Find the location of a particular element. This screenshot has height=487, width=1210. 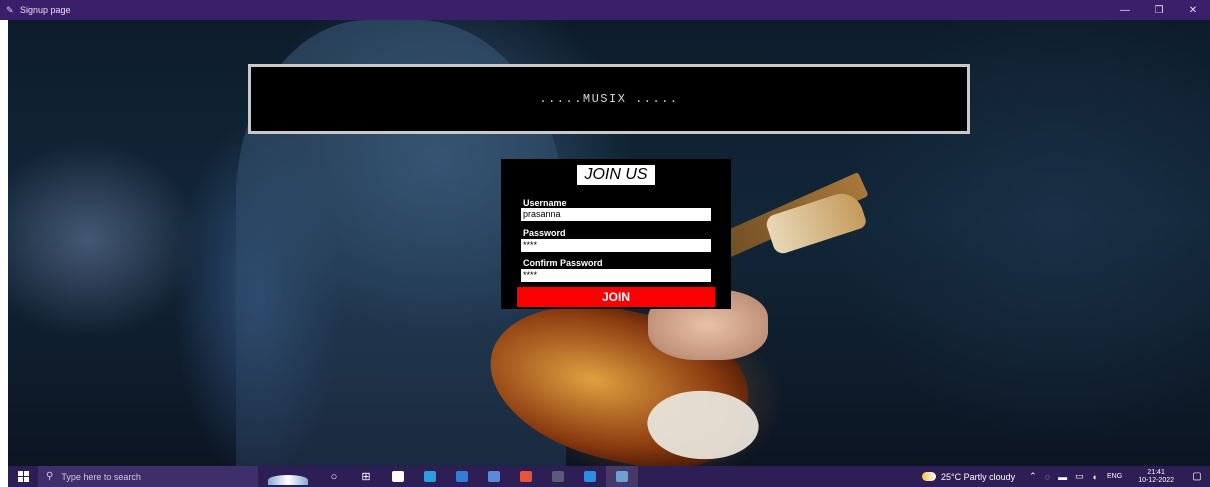

mail-icon is located at coordinates (462, 476).